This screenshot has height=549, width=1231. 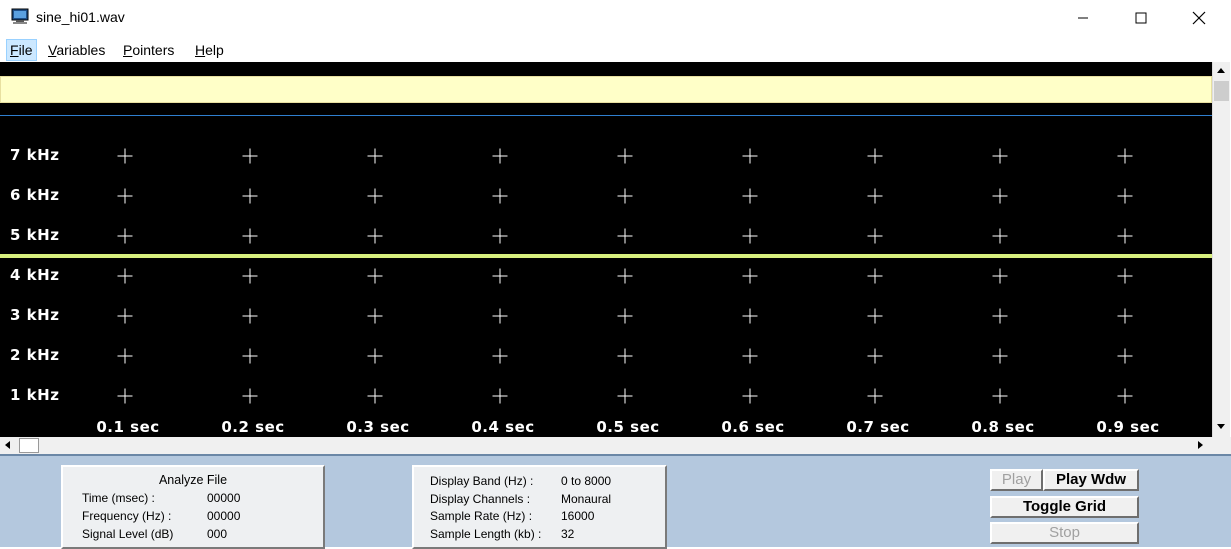 I want to click on y-axis-label: 7 kHz, so click(x=35, y=155).